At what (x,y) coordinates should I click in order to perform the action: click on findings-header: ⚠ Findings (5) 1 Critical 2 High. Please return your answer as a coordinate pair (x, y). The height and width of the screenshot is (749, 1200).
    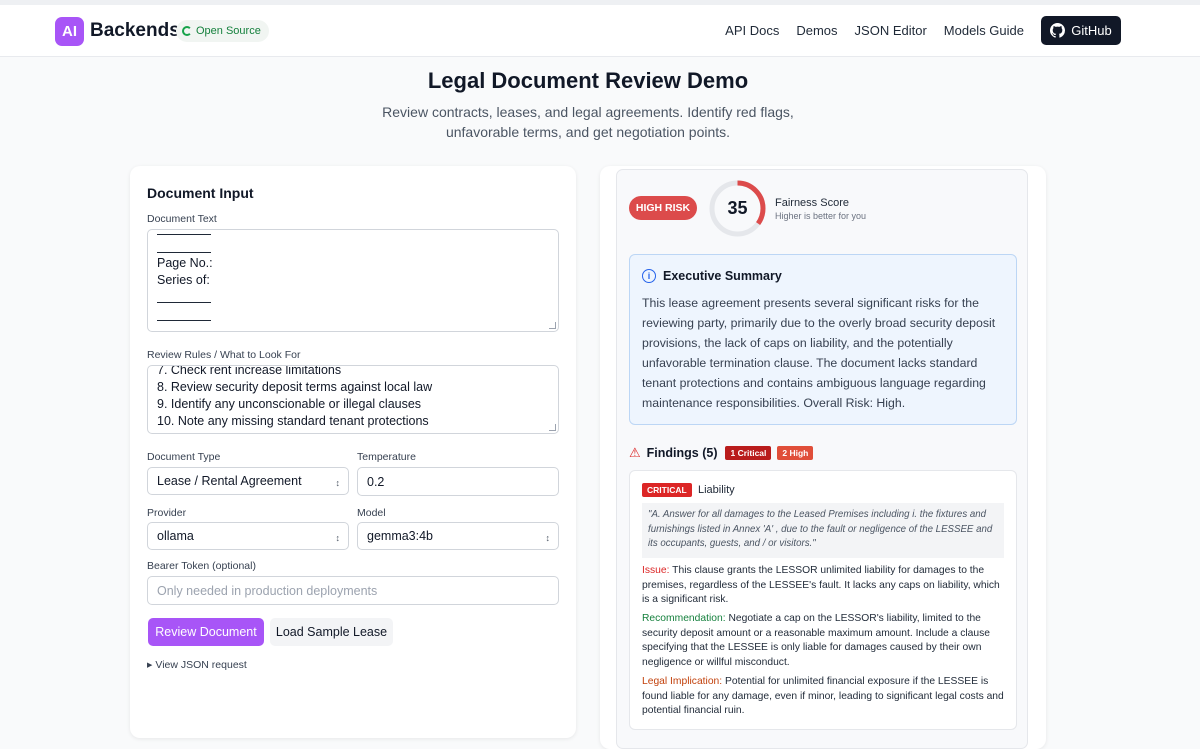
    Looking at the image, I should click on (721, 453).